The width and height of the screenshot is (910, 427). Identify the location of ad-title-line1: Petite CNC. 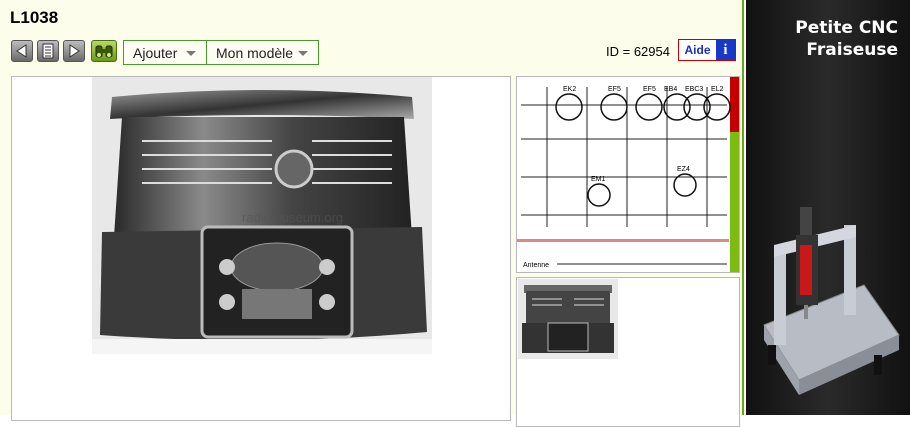
(846, 28).